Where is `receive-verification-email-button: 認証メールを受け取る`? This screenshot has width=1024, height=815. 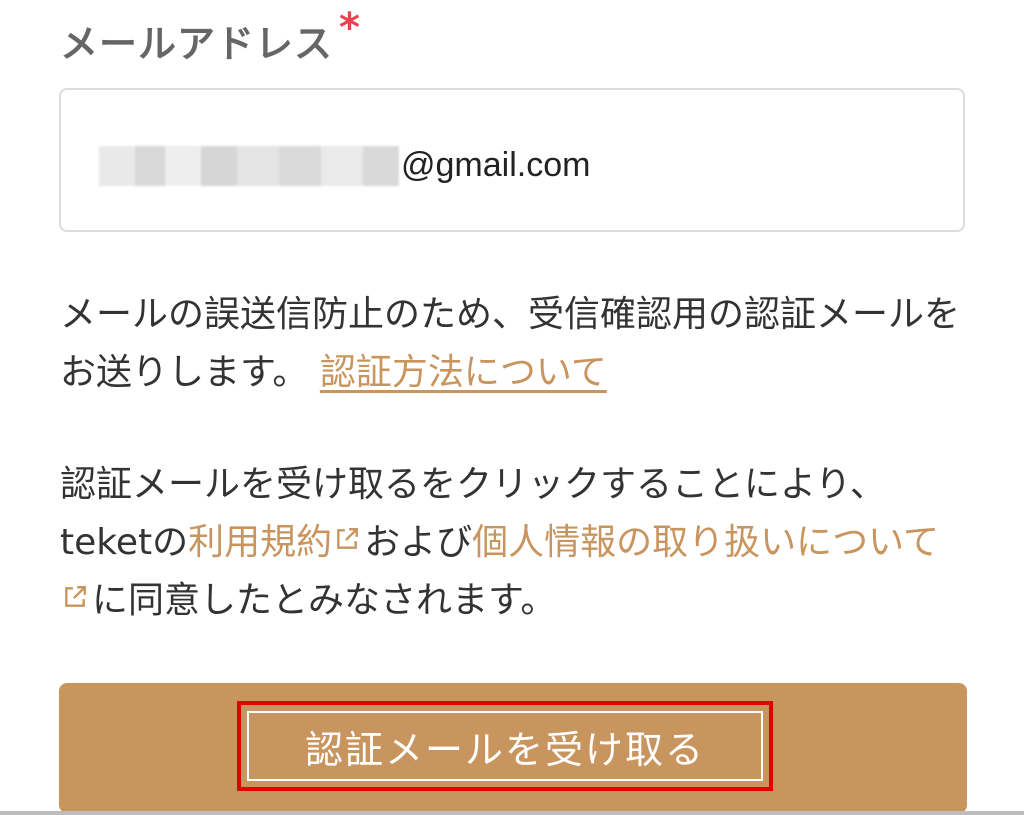 receive-verification-email-button: 認証メールを受け取る is located at coordinates (513, 748).